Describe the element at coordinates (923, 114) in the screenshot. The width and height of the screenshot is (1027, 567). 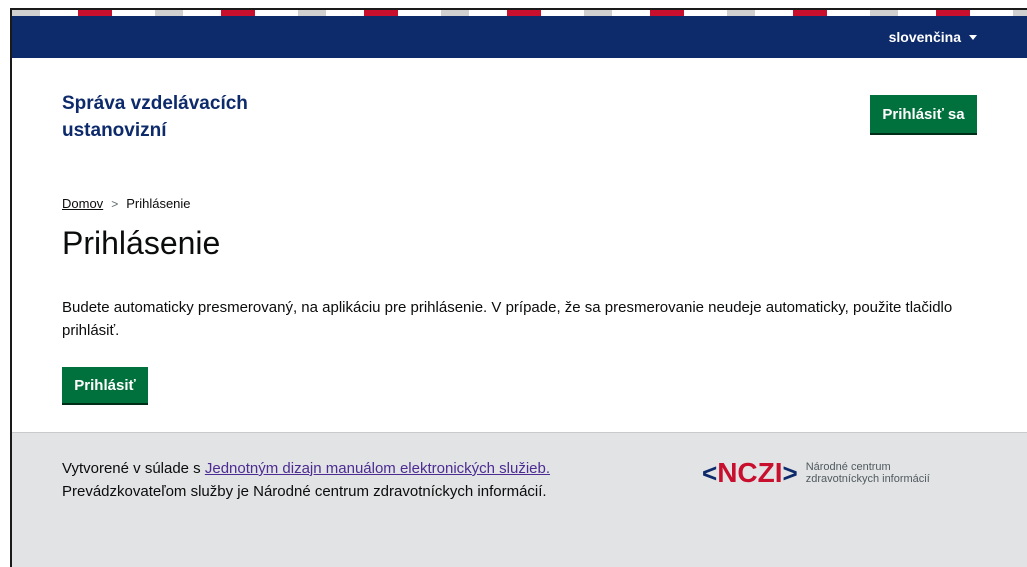
I see `header-login-button: Prihlásiť sa` at that location.